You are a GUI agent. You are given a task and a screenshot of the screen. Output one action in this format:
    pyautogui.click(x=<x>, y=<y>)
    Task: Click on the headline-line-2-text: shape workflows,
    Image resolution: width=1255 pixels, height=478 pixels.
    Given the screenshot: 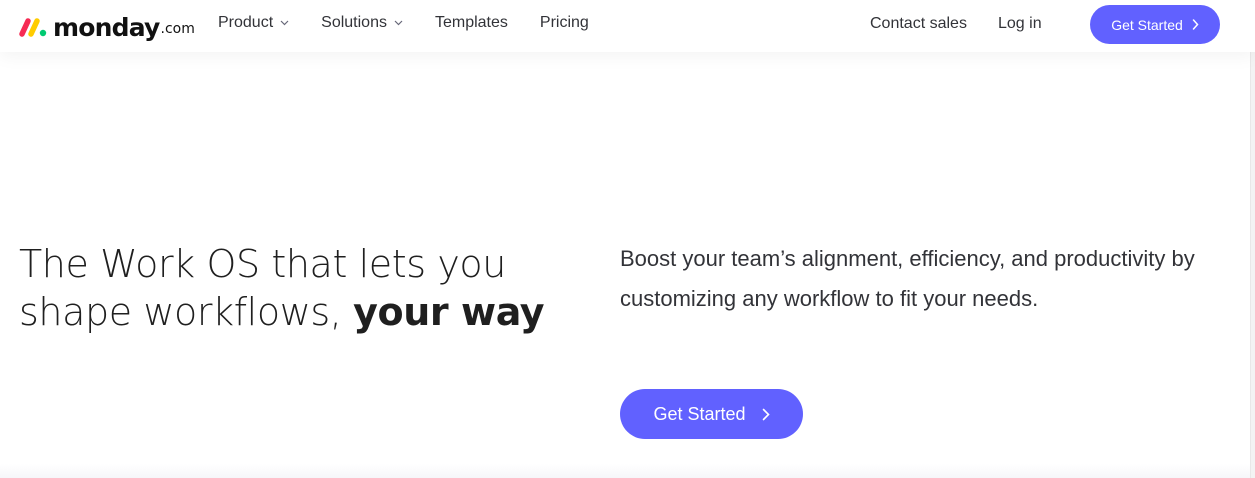 What is the action you would take?
    pyautogui.click(x=186, y=312)
    